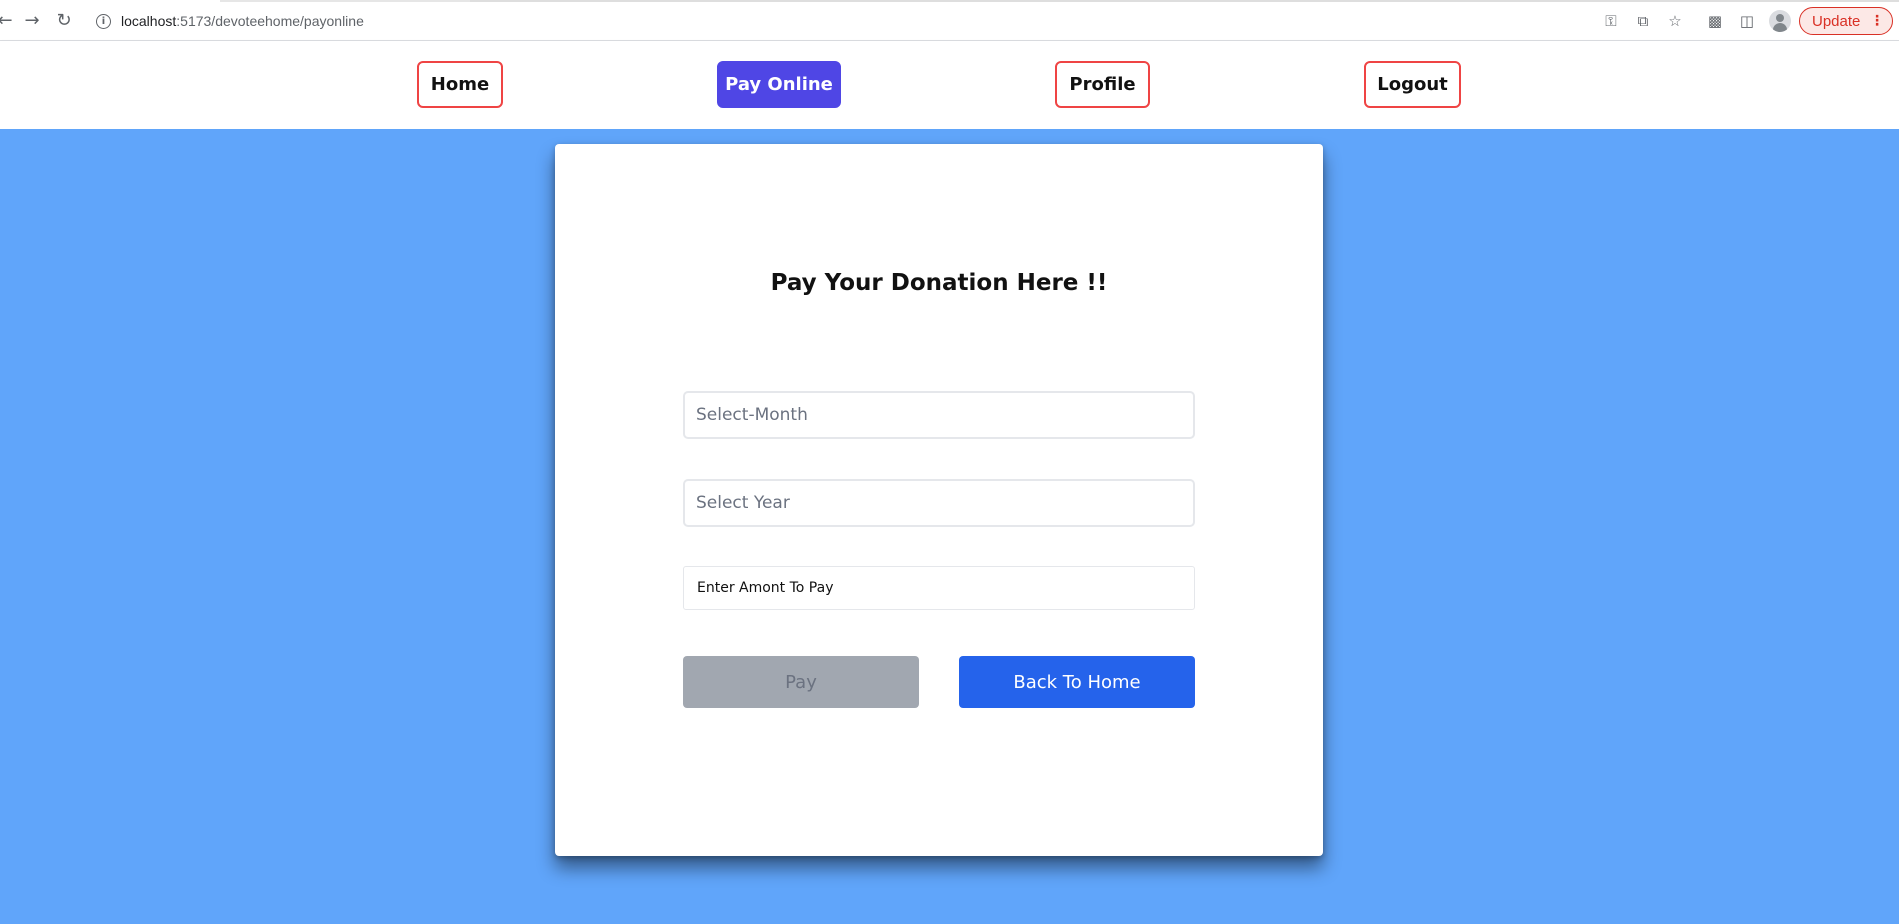 The height and width of the screenshot is (924, 1899). I want to click on url-path: :5173/devoteehome/payonline, so click(270, 21).